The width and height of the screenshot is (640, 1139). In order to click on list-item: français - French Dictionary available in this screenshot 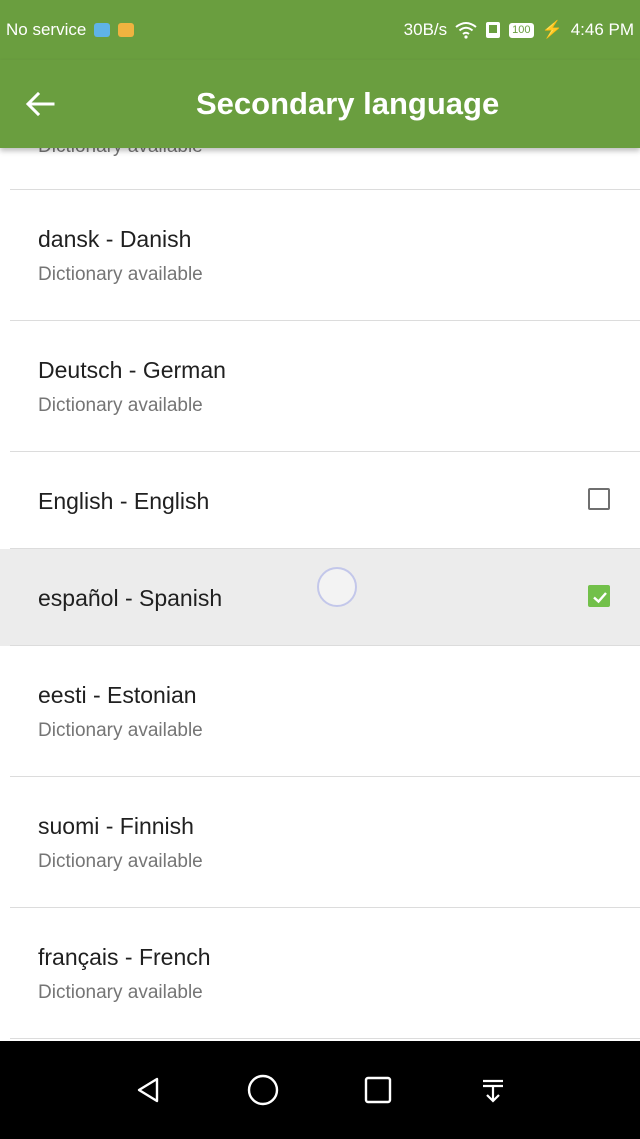, I will do `click(320, 973)`.